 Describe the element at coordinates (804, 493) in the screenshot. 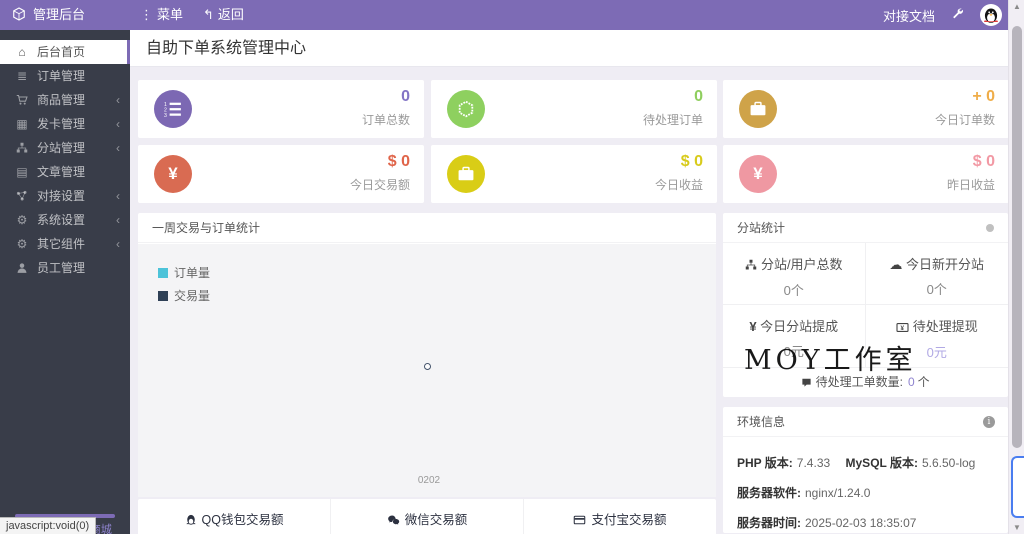

I see `env-row-server: 服务器软件: nginx/1.24.0` at that location.